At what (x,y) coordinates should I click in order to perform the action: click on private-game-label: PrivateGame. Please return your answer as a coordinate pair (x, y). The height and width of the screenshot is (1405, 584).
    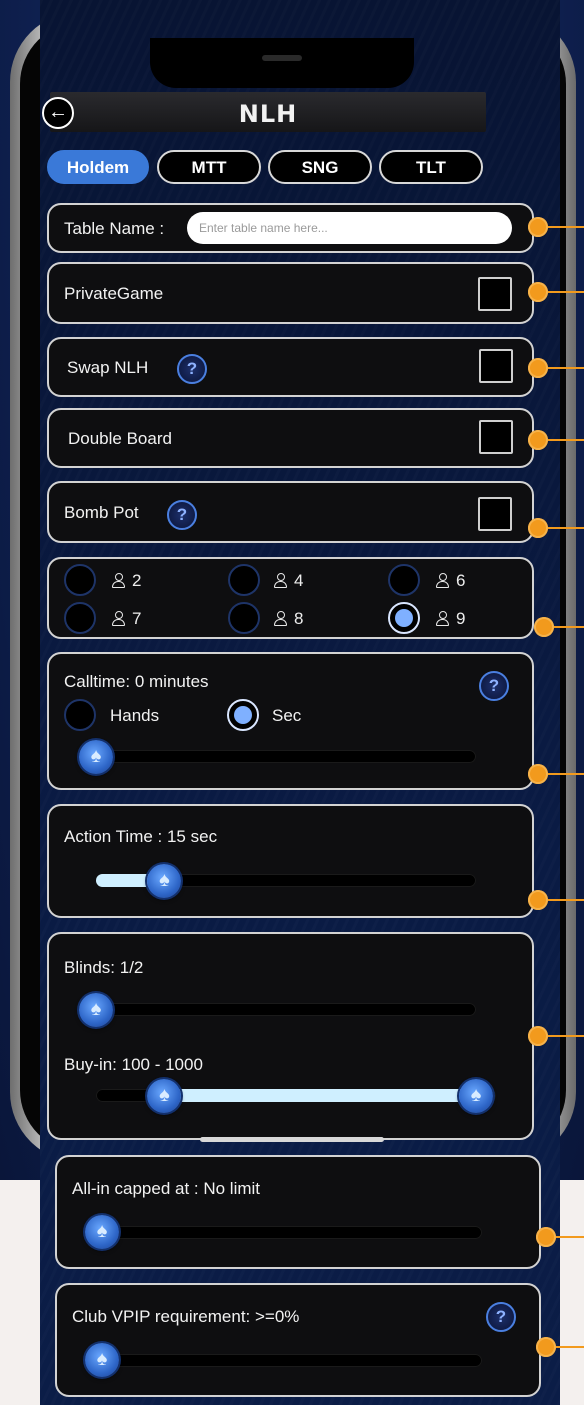
    Looking at the image, I should click on (114, 293).